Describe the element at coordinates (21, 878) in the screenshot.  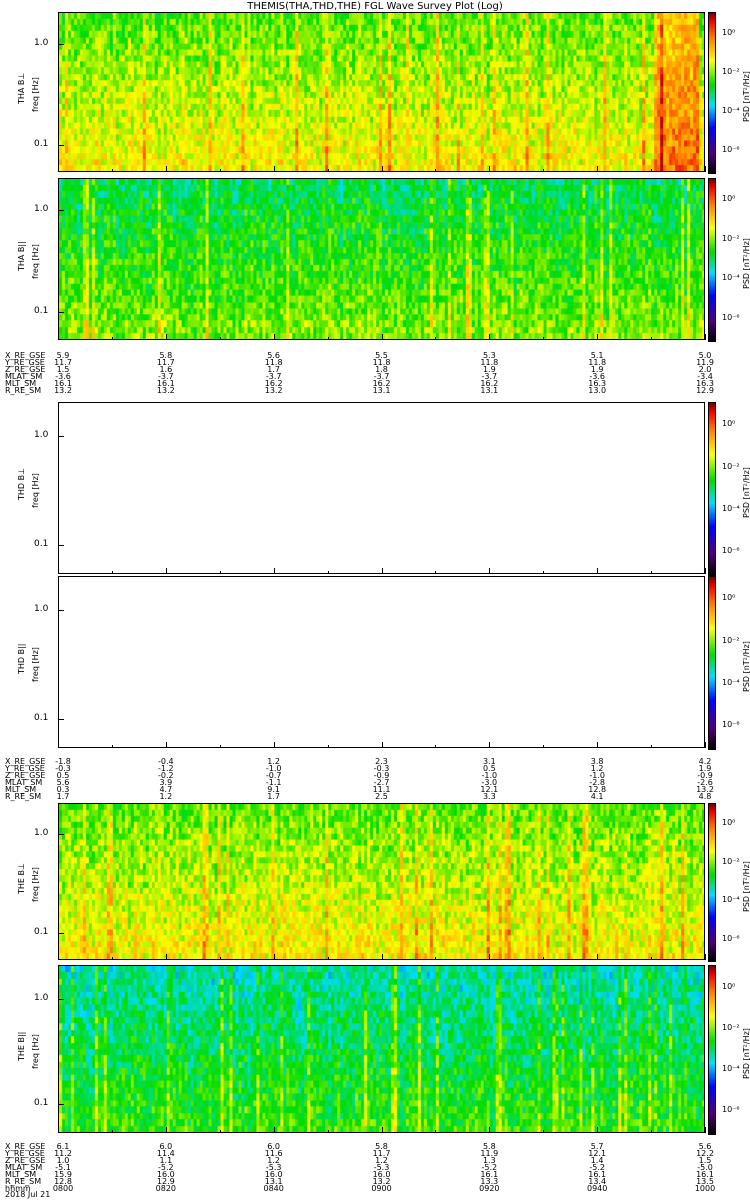
I see `panel-probe-label: THE B⊥` at that location.